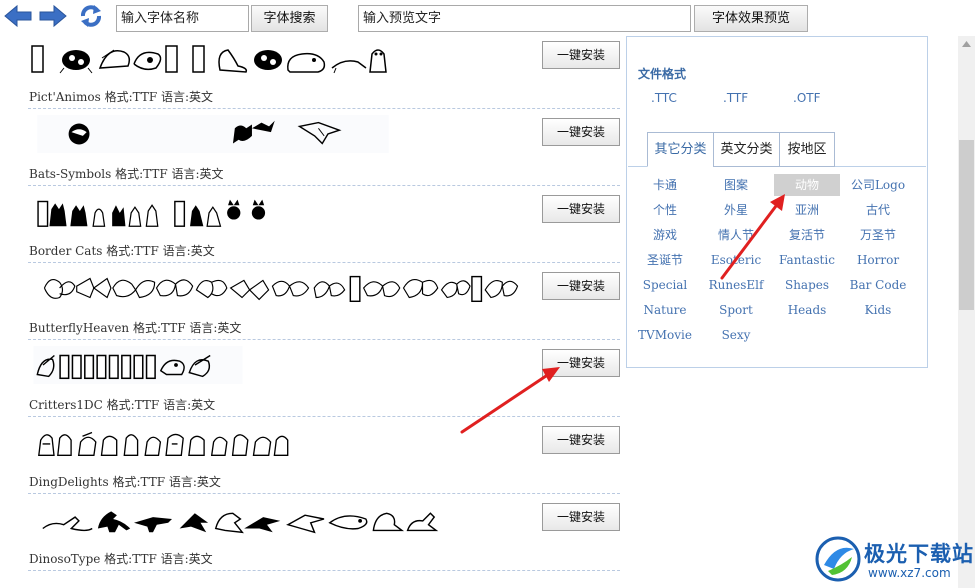  Describe the element at coordinates (664, 98) in the screenshot. I see `format-link-ttc: .TTC` at that location.